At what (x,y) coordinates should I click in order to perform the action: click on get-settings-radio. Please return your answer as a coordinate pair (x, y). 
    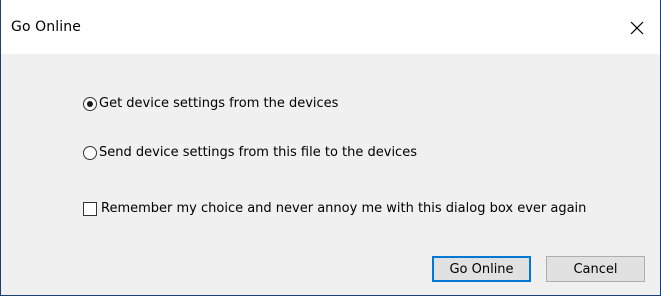
    Looking at the image, I should click on (90, 103).